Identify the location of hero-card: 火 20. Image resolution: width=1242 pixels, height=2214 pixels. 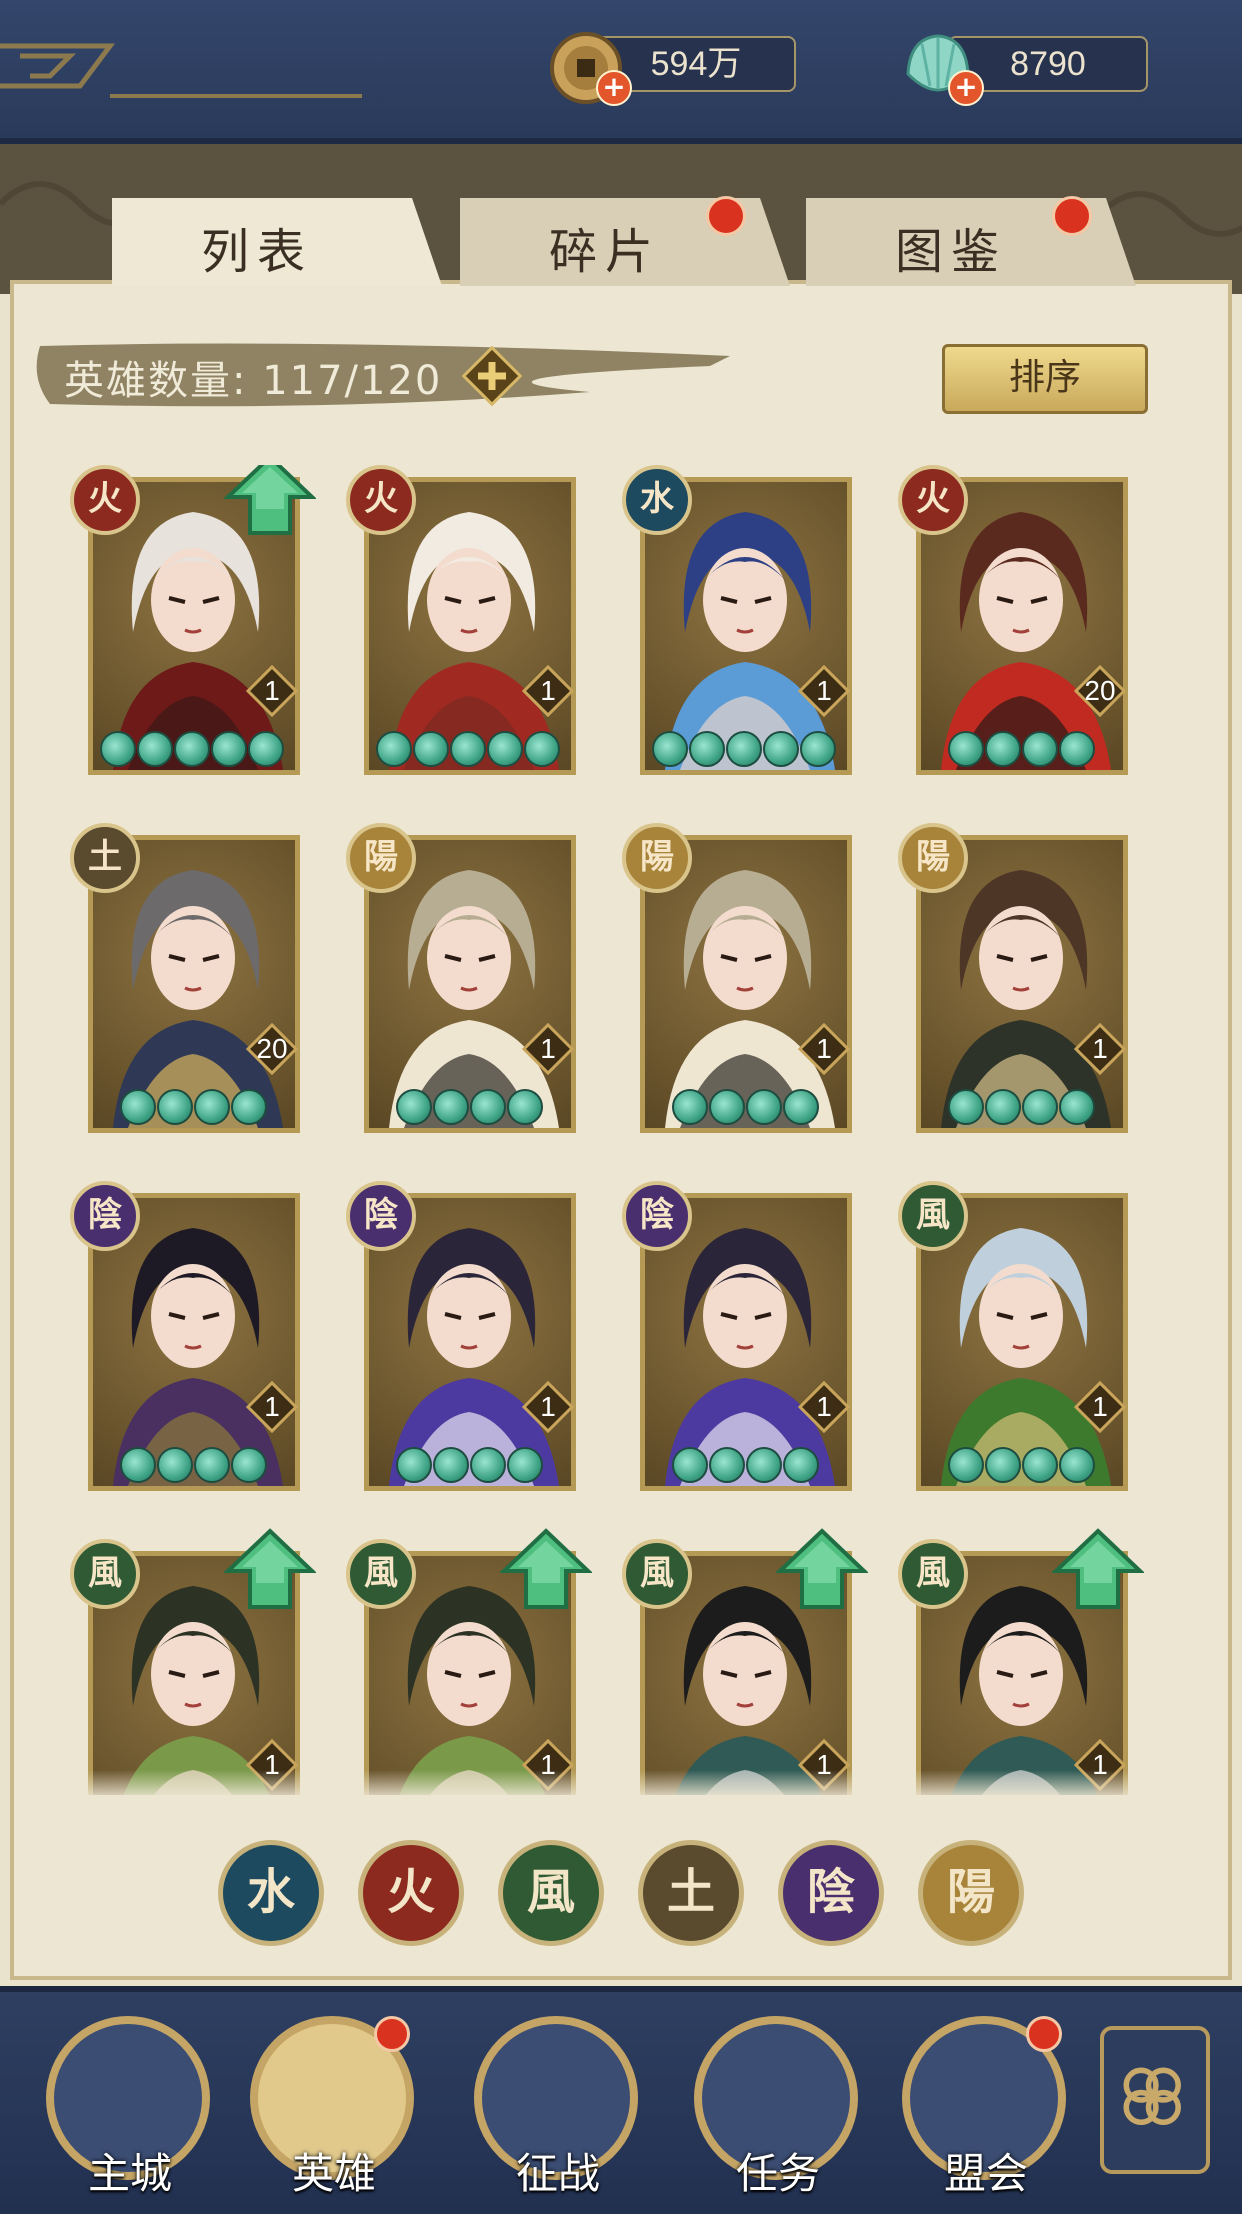
(1013, 620).